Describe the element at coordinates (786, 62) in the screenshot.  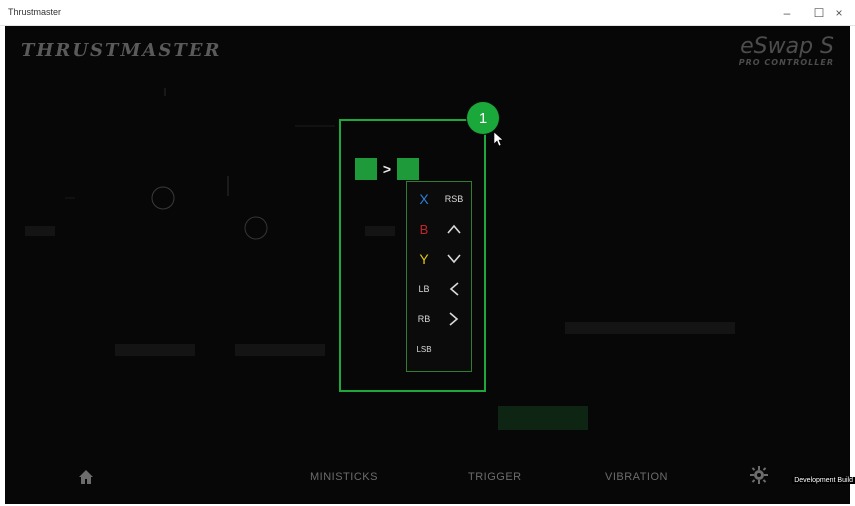
I see `eswap-logo-sub: PRO CONTROLLER` at that location.